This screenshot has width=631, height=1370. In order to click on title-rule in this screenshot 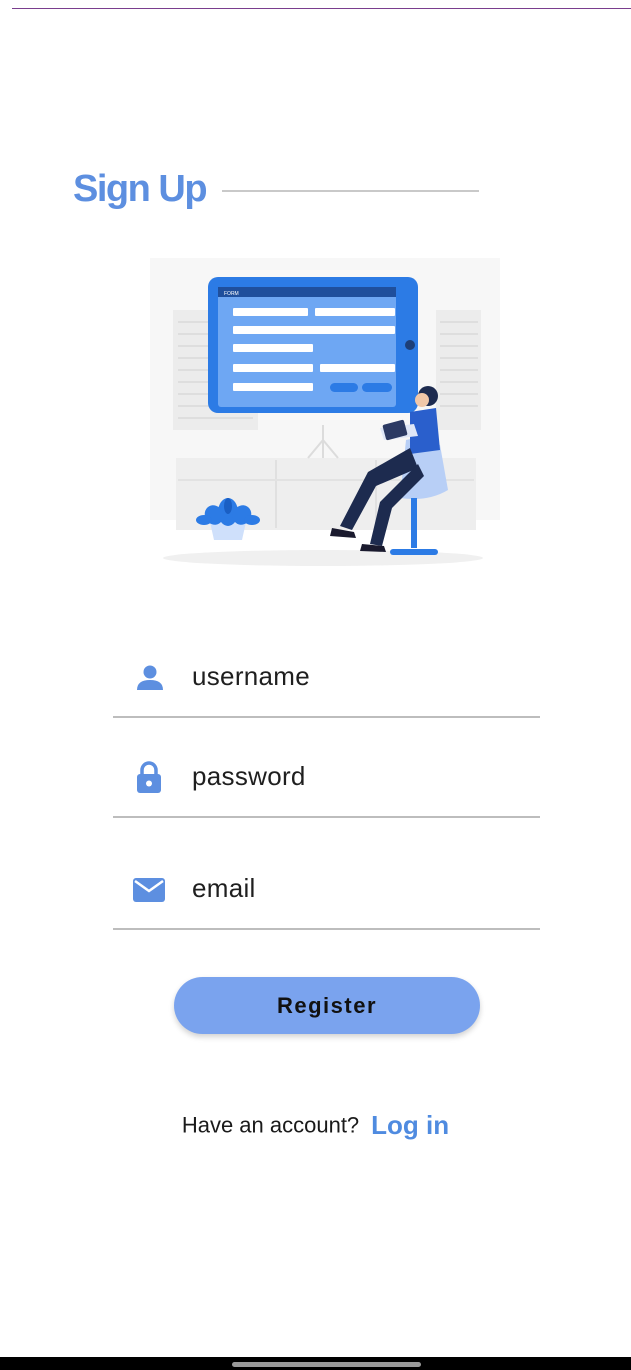, I will do `click(351, 191)`.